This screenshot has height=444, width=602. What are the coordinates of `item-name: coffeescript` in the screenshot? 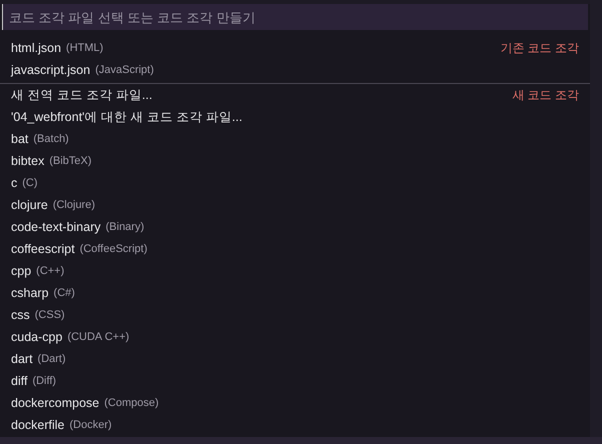 It's located at (43, 249).